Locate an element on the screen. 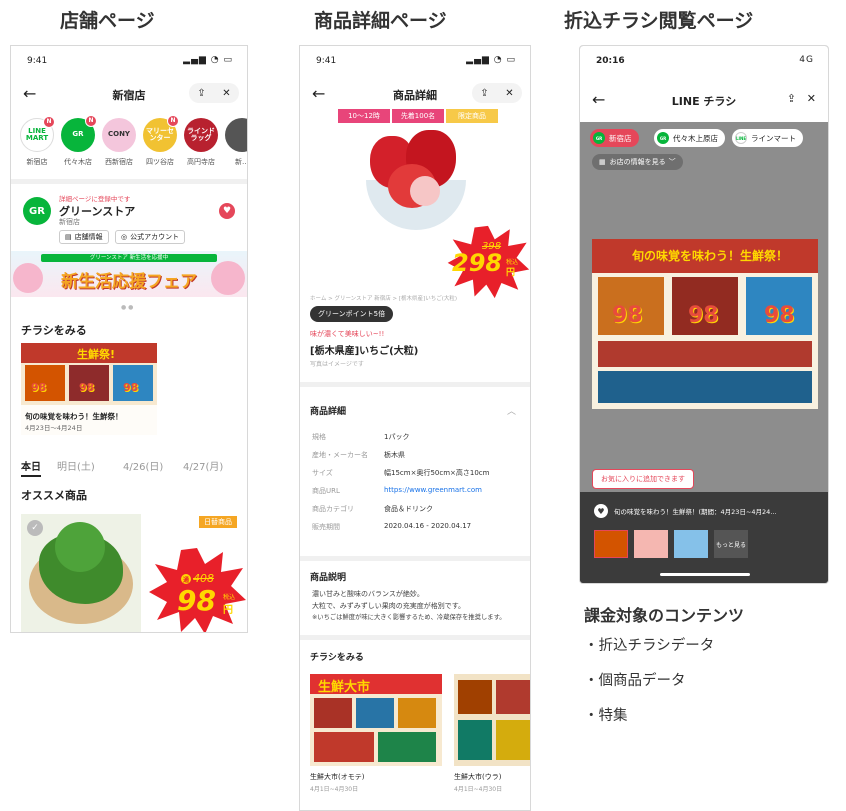 The width and height of the screenshot is (846, 811). favorite-tooltip: お気に入りに追加できます is located at coordinates (643, 479).